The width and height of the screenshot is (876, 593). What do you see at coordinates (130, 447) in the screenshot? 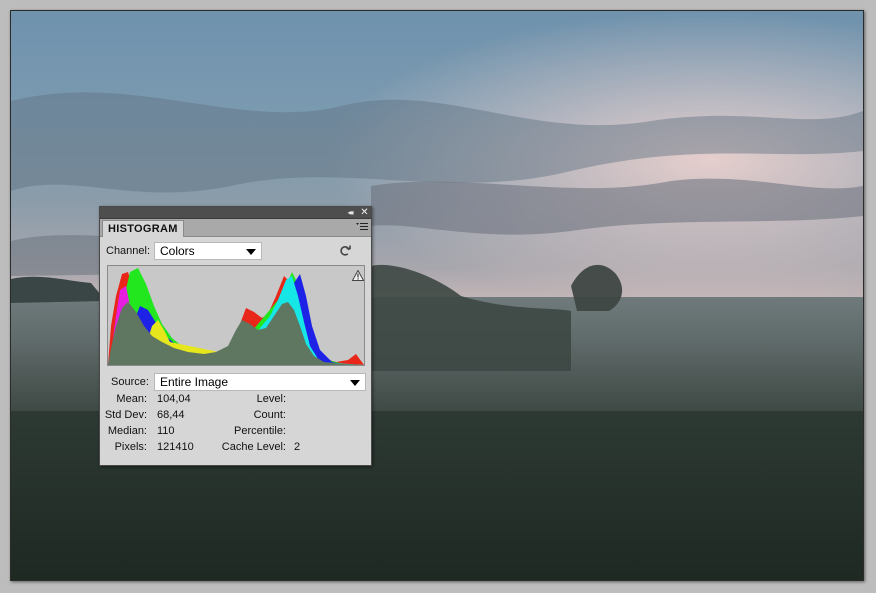
I see `pixels-label: Pixels:` at bounding box center [130, 447].